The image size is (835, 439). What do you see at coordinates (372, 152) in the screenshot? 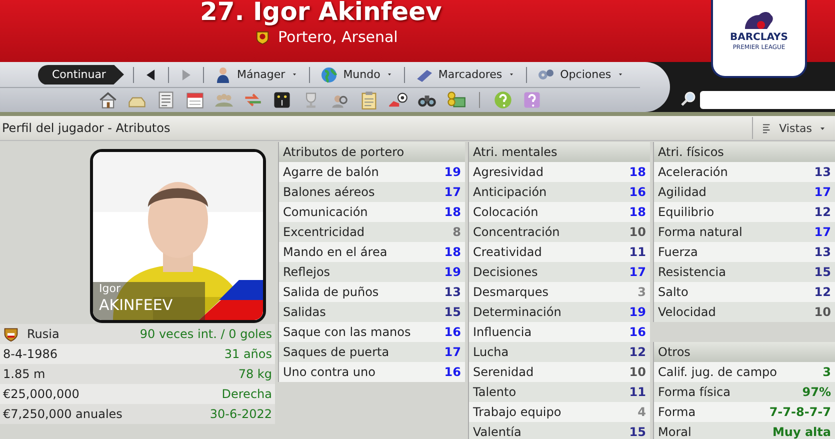
I see `table-header: Atributos de portero` at bounding box center [372, 152].